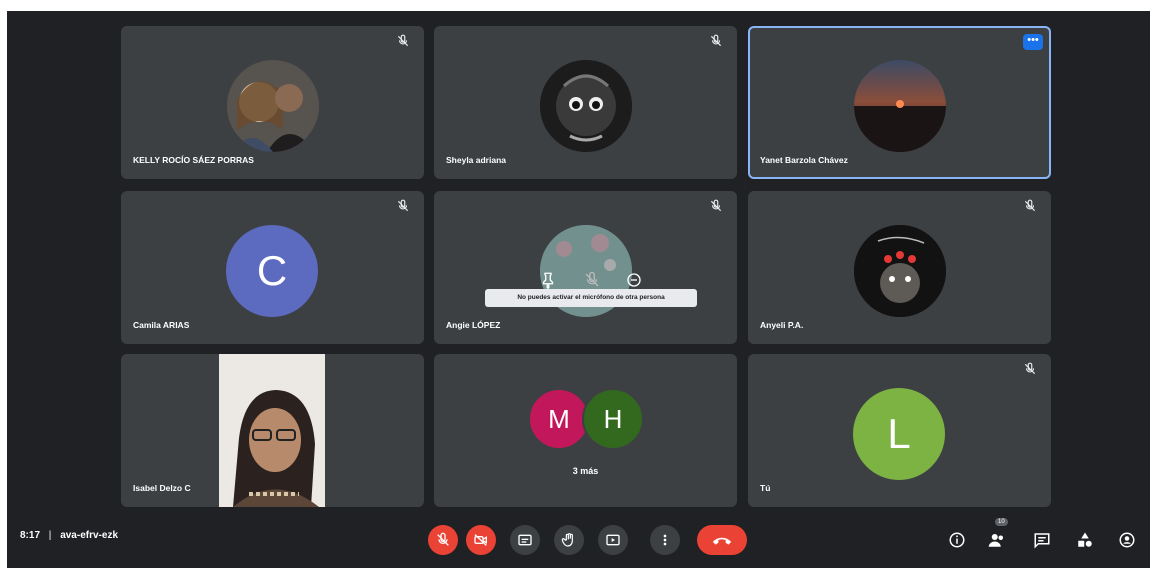 This screenshot has height=568, width=1157. What do you see at coordinates (634, 280) in the screenshot?
I see `remove-icon` at bounding box center [634, 280].